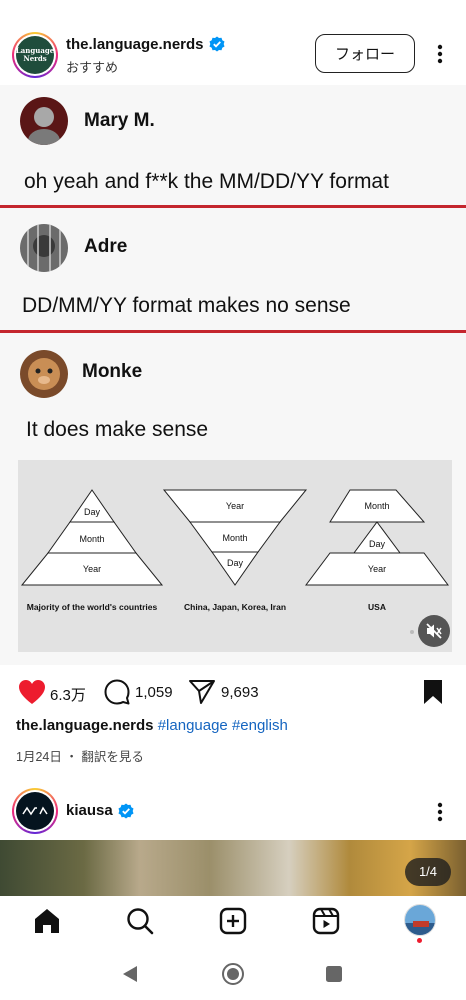 Image resolution: width=466 pixels, height=1000 pixels. I want to click on comment-card: Monke It does make sense, so click(233, 393).